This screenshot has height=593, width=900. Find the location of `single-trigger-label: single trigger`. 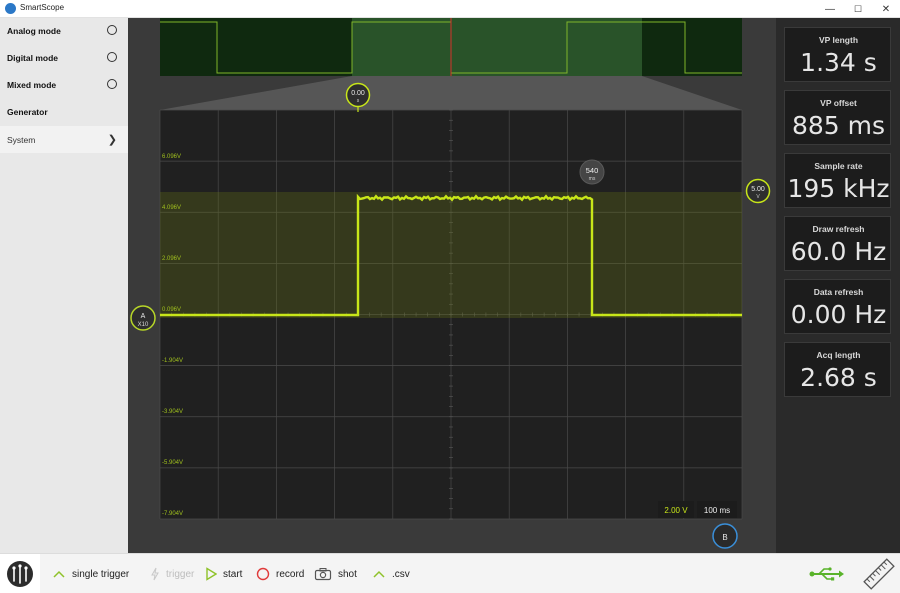

single-trigger-label: single trigger is located at coordinates (101, 574).